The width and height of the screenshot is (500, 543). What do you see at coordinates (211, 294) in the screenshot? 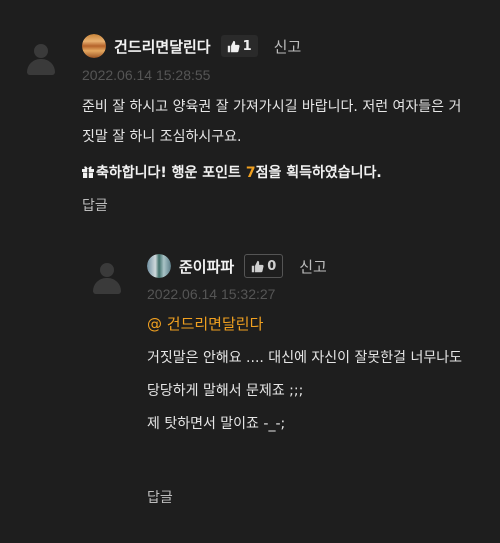
I see `comment-date: 2022.06.14 15:32:27` at bounding box center [211, 294].